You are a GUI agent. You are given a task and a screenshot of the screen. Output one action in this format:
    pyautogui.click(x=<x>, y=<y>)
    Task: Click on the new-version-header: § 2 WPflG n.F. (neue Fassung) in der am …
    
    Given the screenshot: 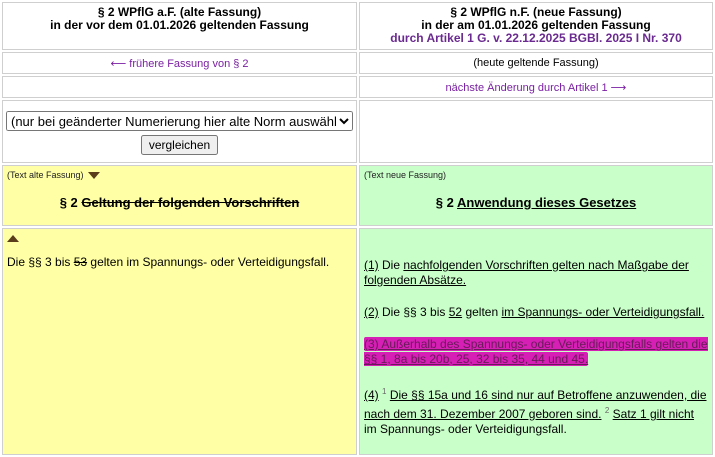 What is the action you would take?
    pyautogui.click(x=536, y=26)
    